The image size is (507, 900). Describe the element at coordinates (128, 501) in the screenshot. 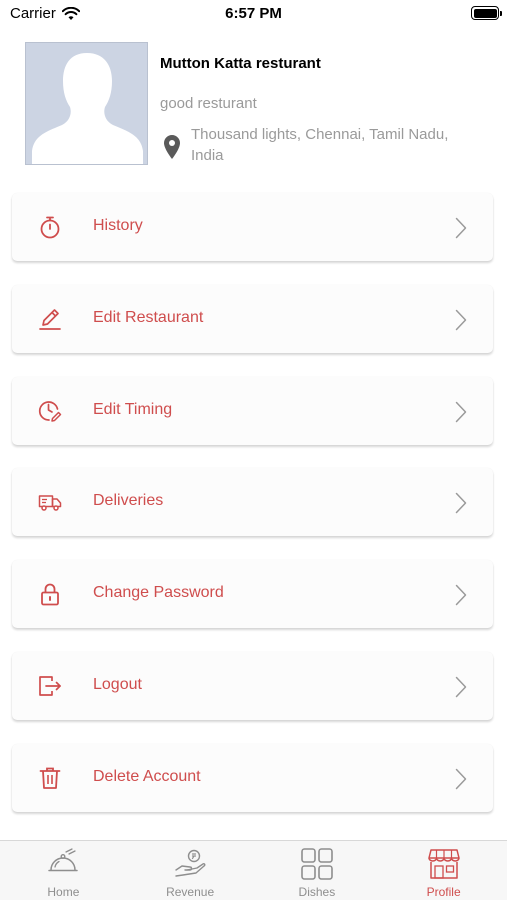

I see `menu-item-label: Deliveries` at that location.